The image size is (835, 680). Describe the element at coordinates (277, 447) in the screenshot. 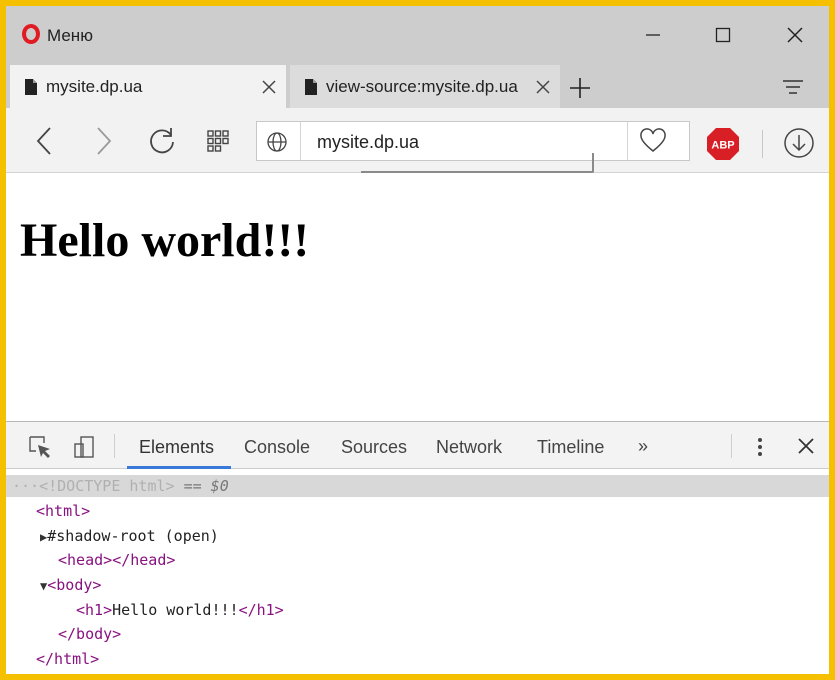

I see `devtools-tab-console: Console` at that location.